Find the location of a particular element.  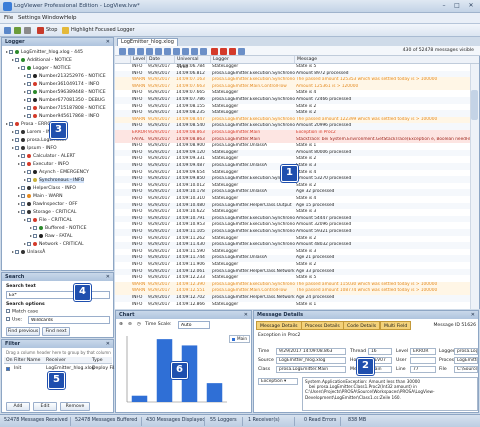

logger-tree-item: ▸ HelperClass - INFO is located at coordinates (46, 187).